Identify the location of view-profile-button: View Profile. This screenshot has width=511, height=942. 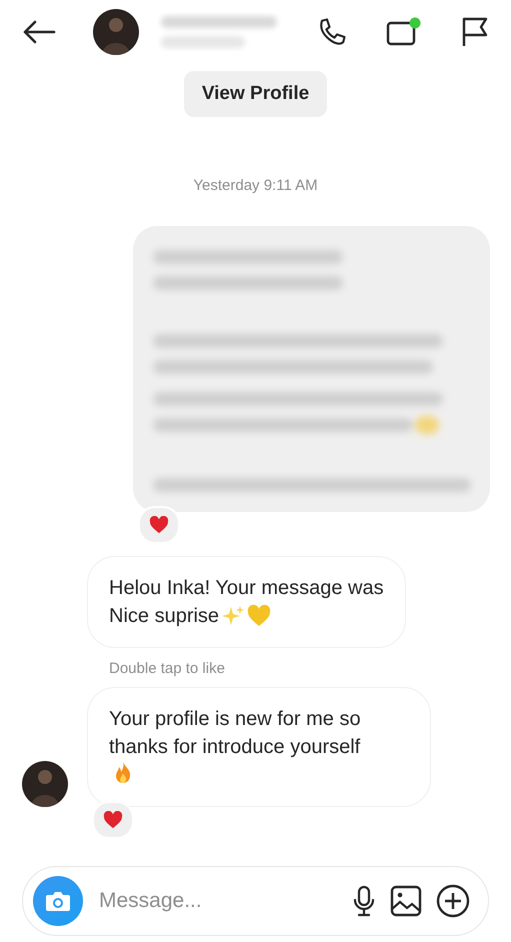
(256, 94).